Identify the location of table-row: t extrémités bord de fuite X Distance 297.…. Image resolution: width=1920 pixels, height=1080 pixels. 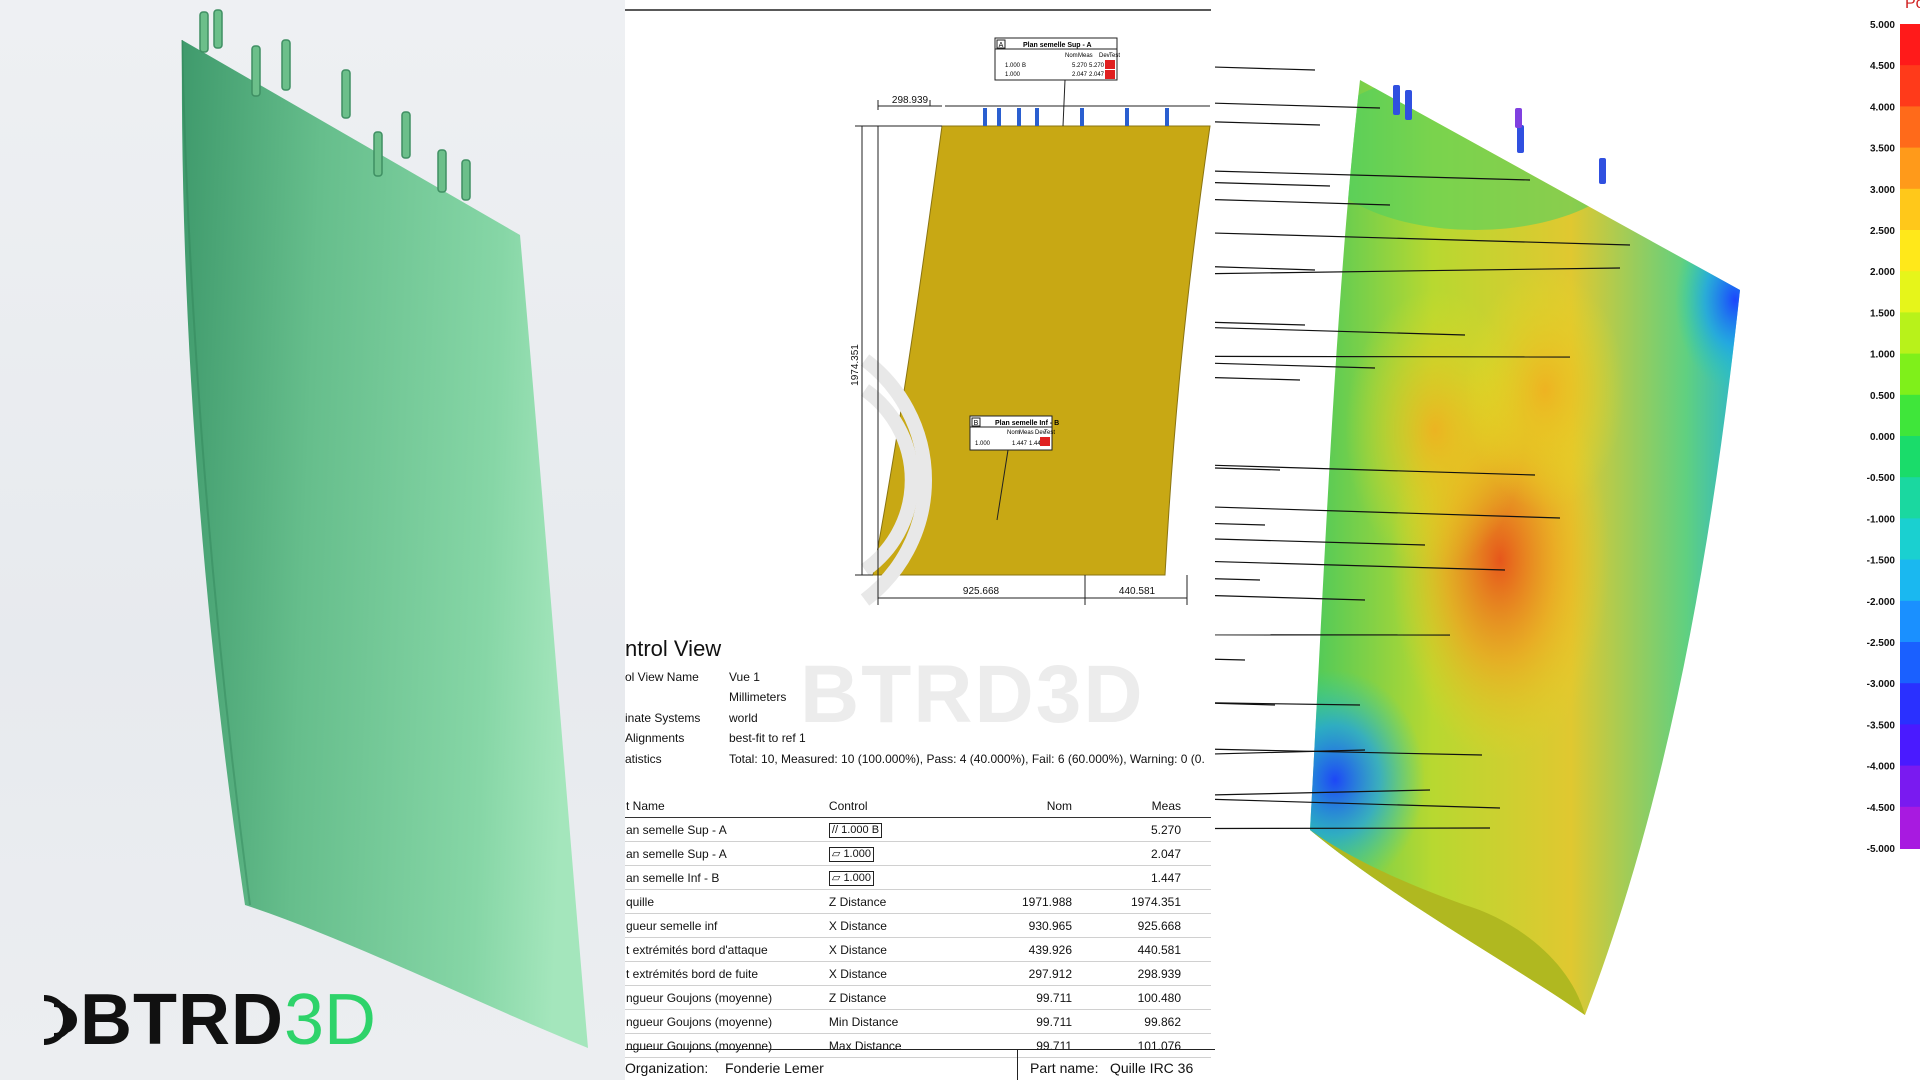
(918, 973).